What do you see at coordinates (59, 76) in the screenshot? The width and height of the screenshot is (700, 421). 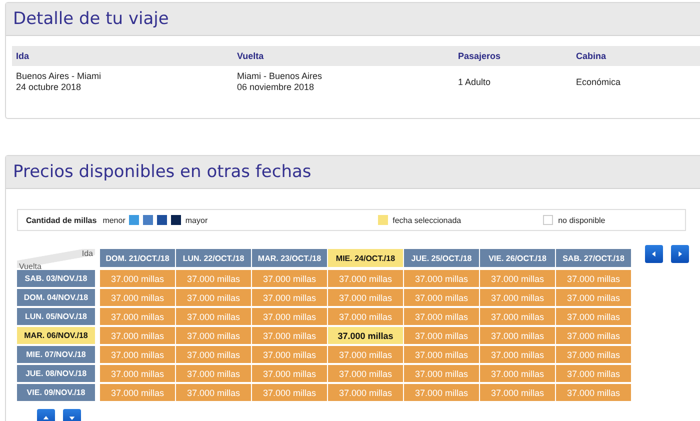 I see `trip-detail: Buenos Aires - Miami` at bounding box center [59, 76].